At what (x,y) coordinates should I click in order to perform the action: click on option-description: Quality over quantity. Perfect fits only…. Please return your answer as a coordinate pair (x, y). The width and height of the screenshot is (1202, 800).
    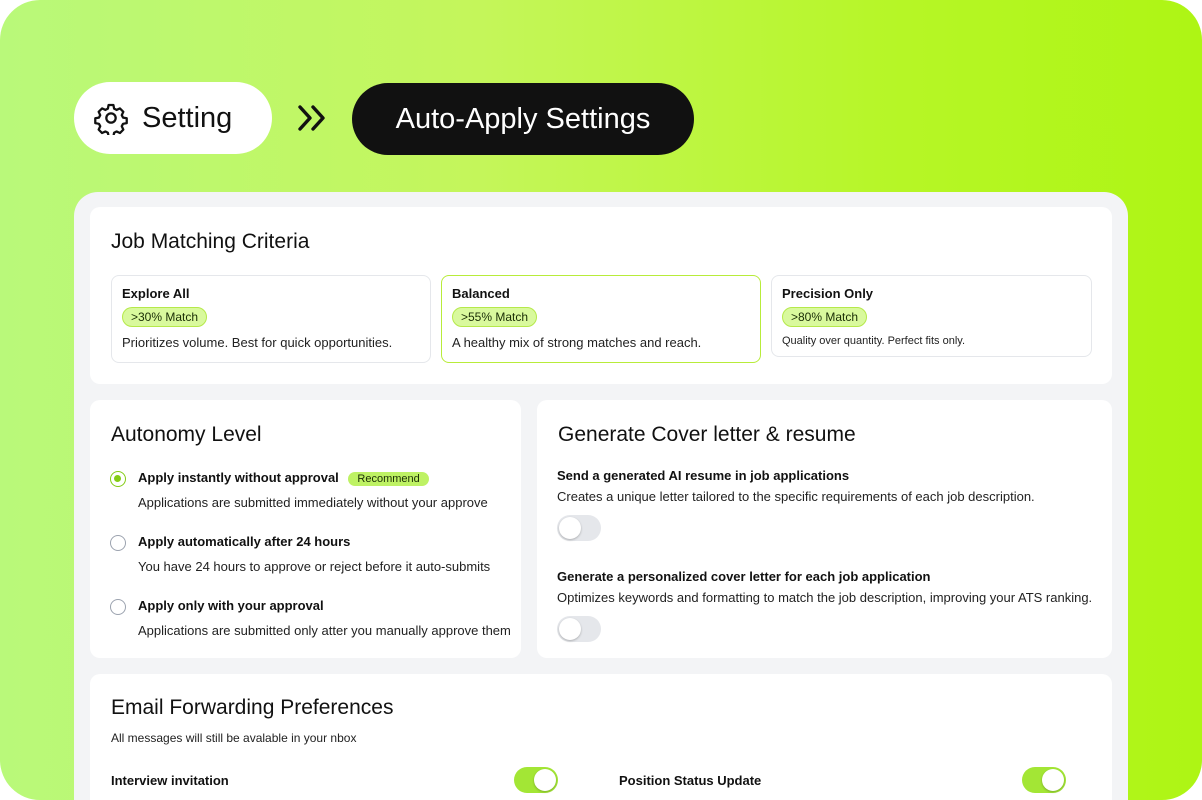
    Looking at the image, I should click on (874, 341).